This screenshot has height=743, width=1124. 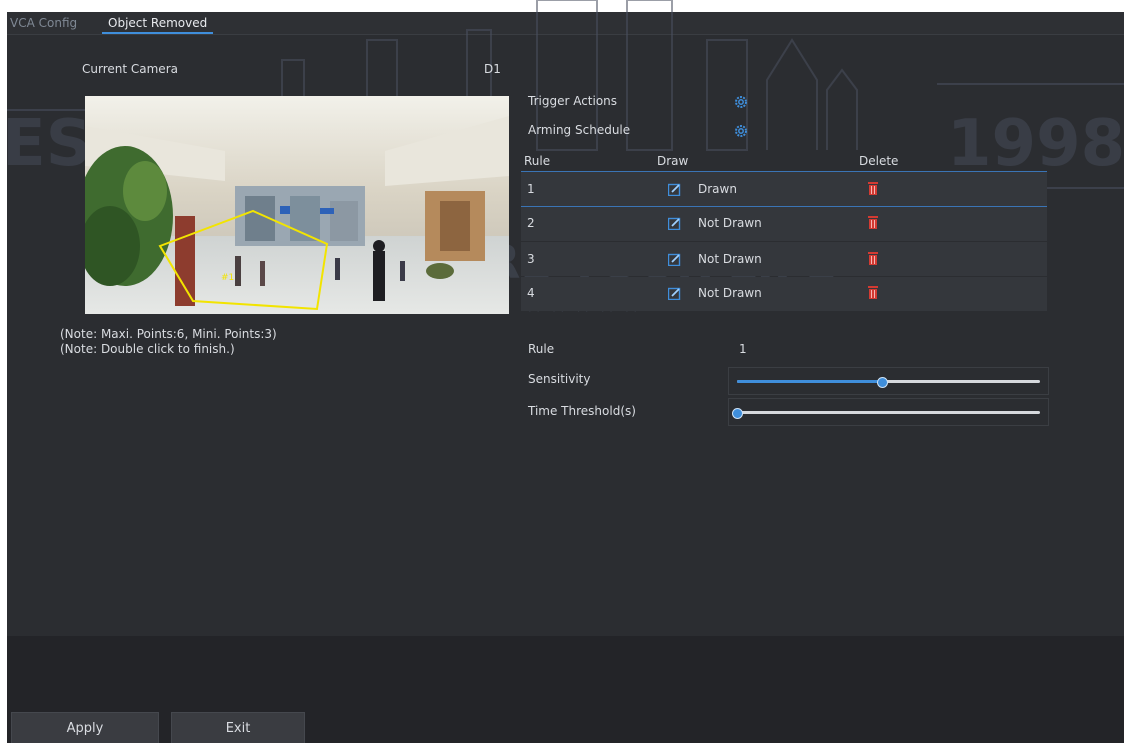 What do you see at coordinates (537, 161) in the screenshot?
I see `rules-header-rule: Rule` at bounding box center [537, 161].